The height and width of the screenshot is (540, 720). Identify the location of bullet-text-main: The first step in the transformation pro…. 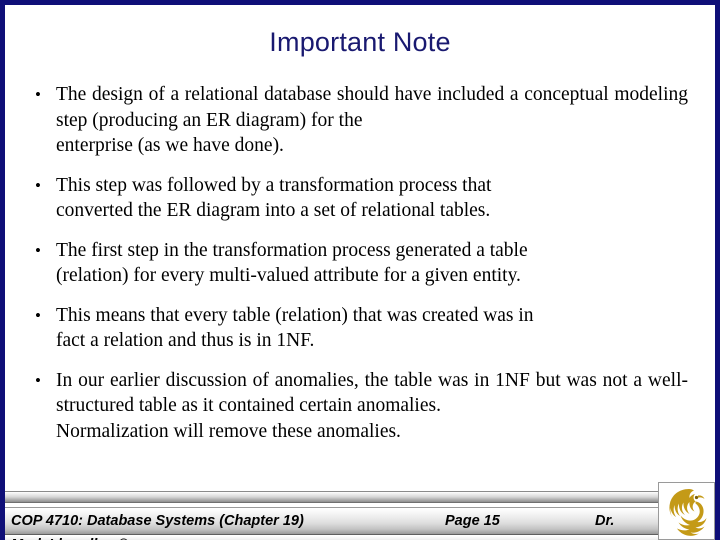
(292, 250).